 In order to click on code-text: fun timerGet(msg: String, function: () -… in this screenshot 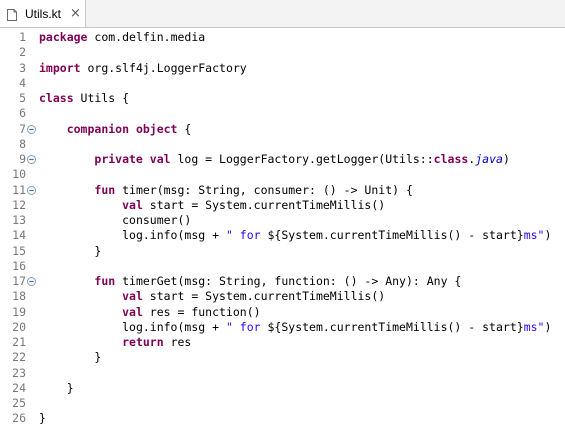, I will do `click(250, 281)`.